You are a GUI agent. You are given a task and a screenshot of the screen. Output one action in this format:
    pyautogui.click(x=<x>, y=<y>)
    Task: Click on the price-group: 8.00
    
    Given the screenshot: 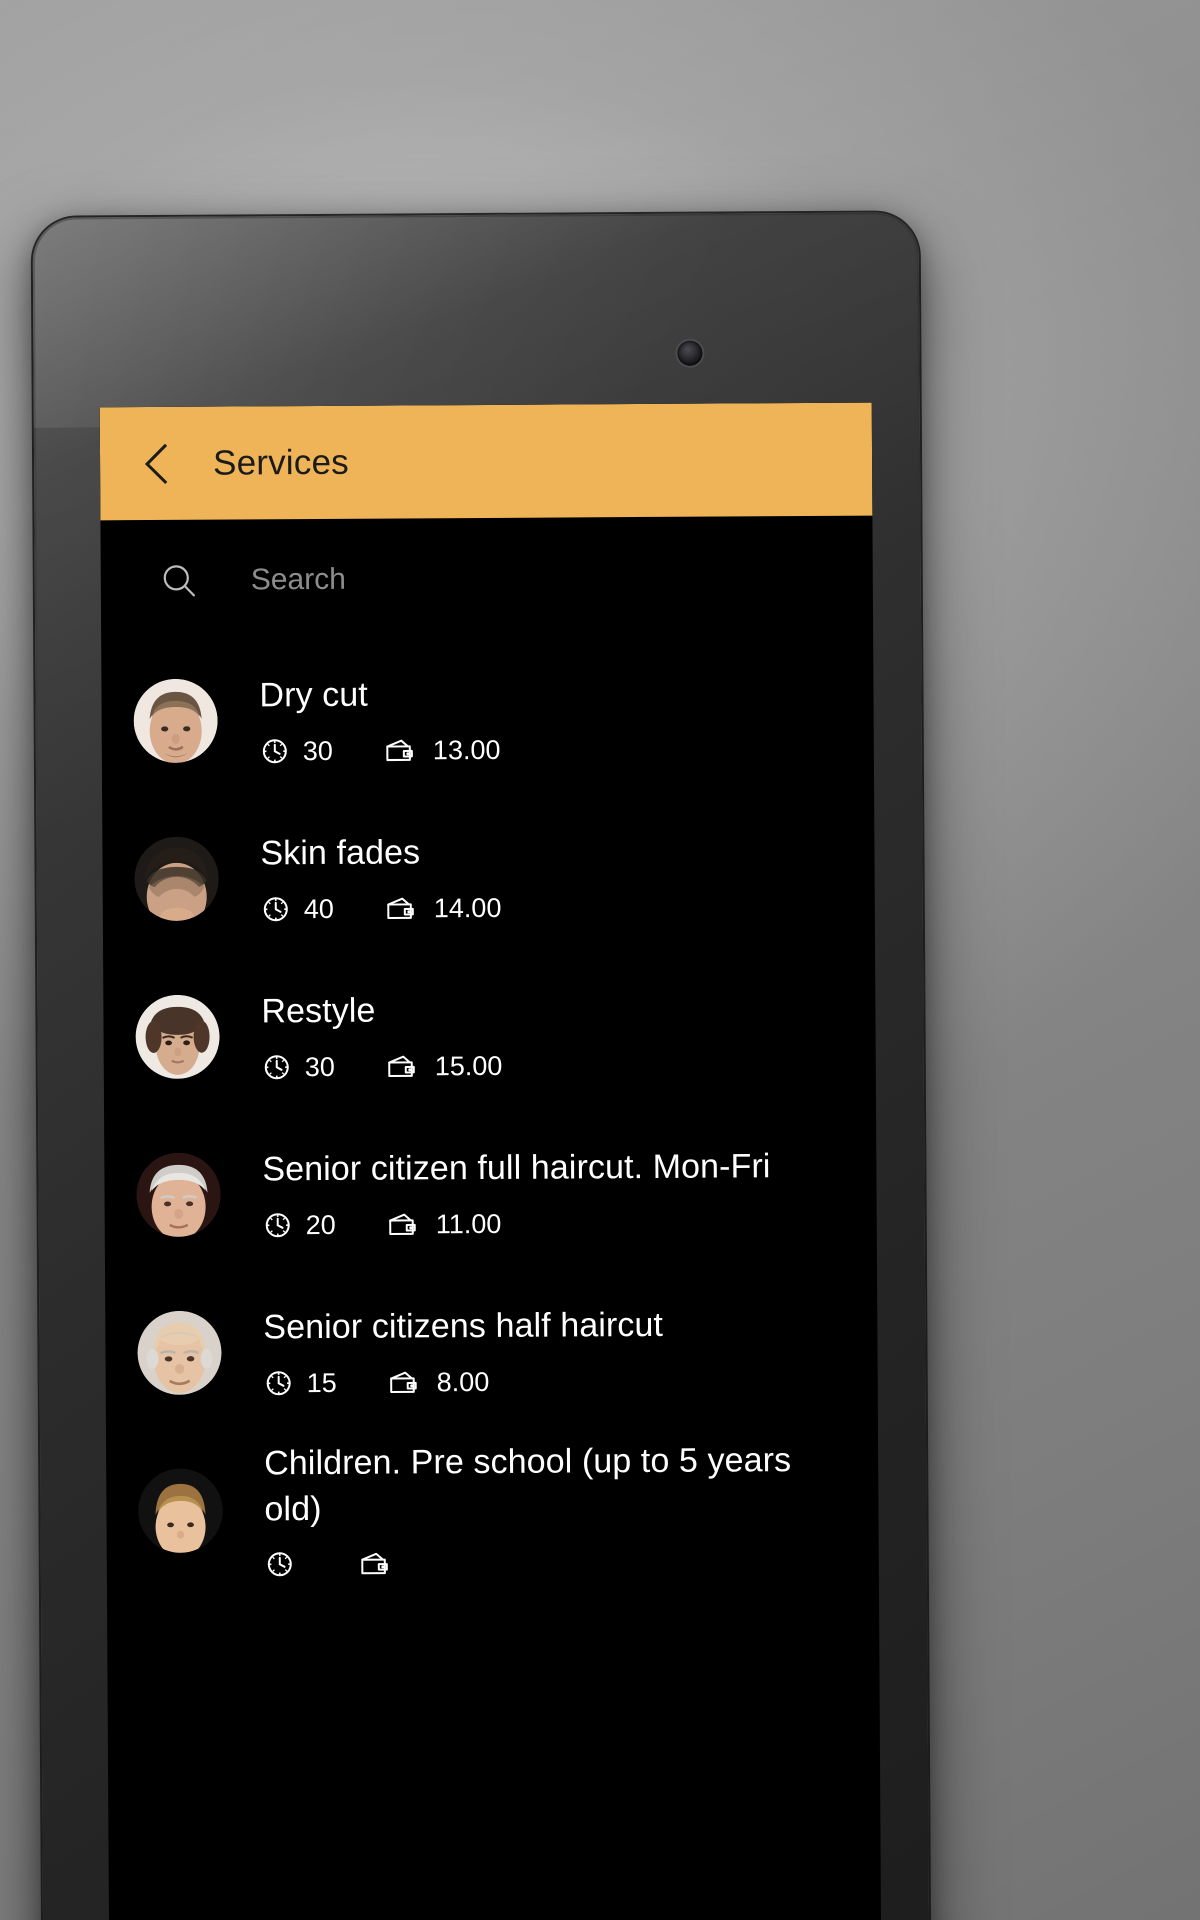 What is the action you would take?
    pyautogui.click(x=439, y=1383)
    